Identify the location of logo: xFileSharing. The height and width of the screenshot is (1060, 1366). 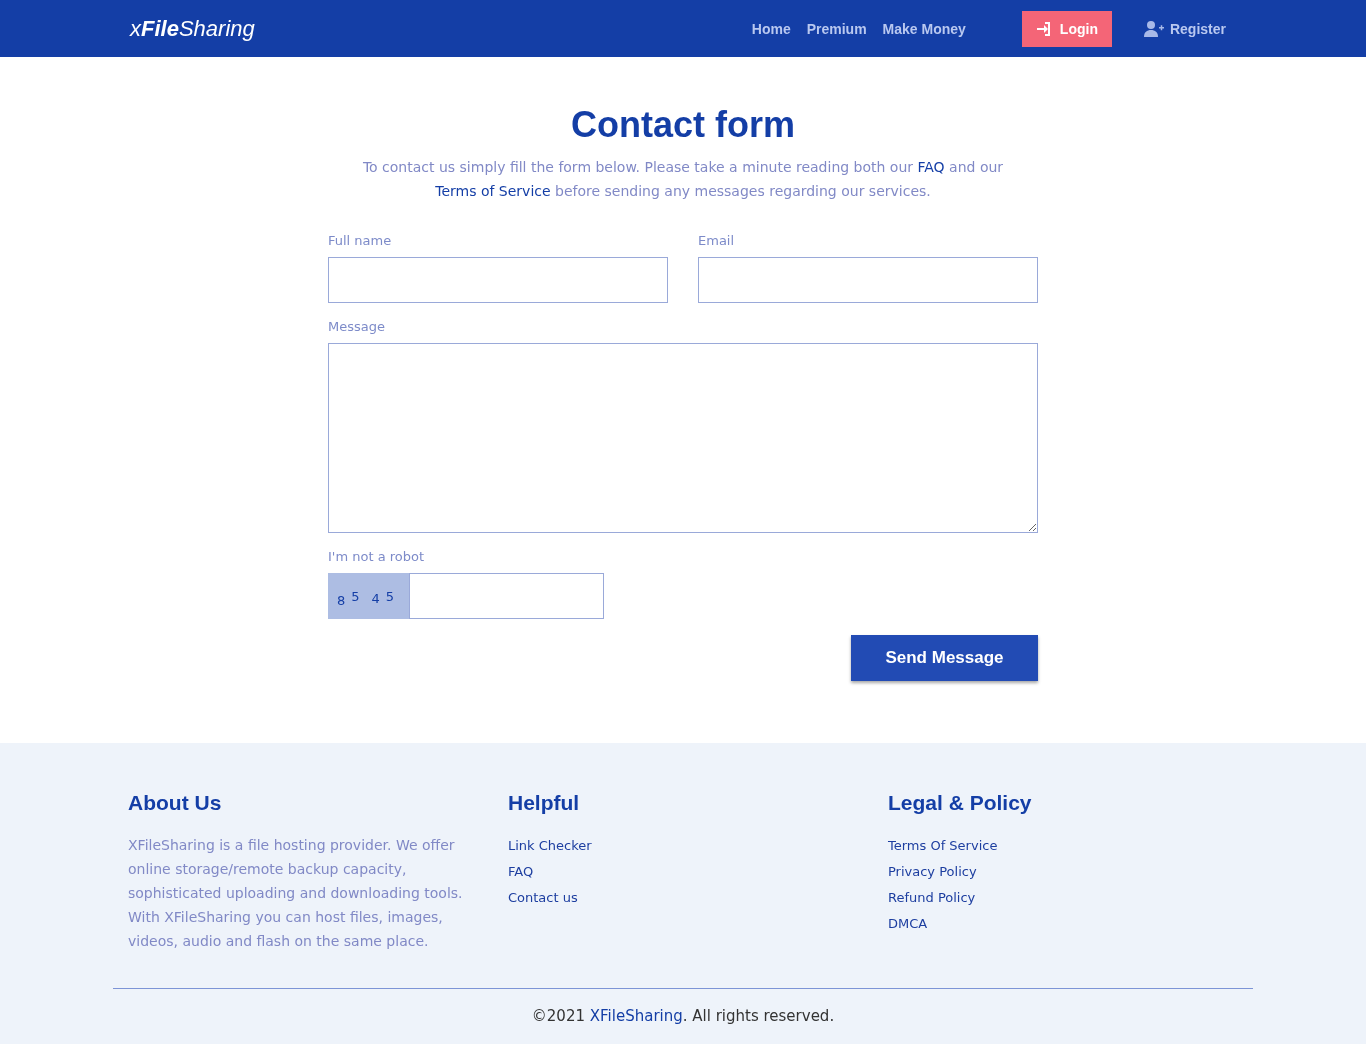
(192, 28).